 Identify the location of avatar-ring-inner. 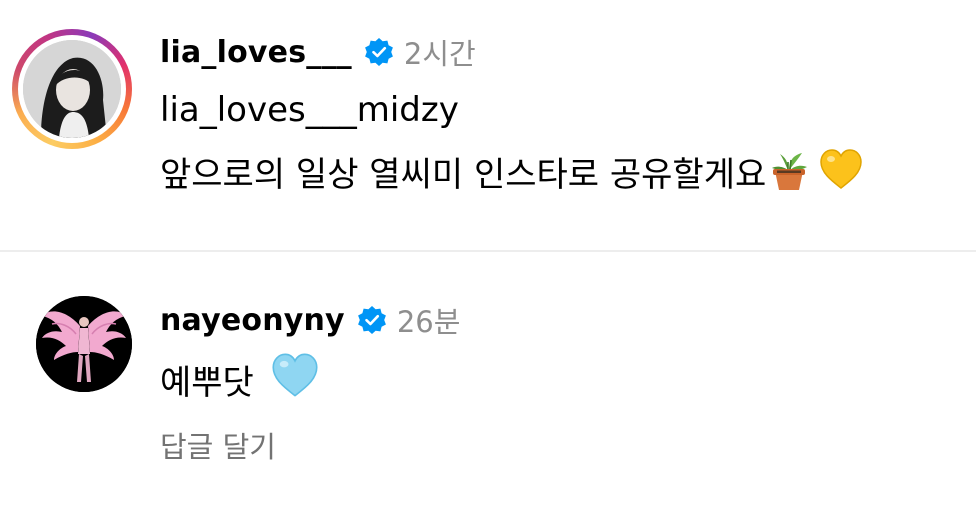
(72, 89).